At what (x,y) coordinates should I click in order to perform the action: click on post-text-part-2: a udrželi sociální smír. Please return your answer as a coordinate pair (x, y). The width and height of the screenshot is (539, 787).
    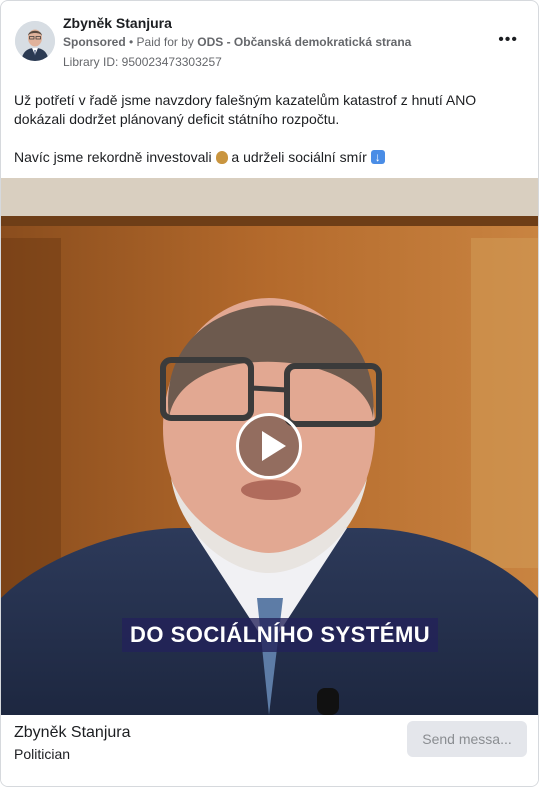
    Looking at the image, I should click on (297, 157).